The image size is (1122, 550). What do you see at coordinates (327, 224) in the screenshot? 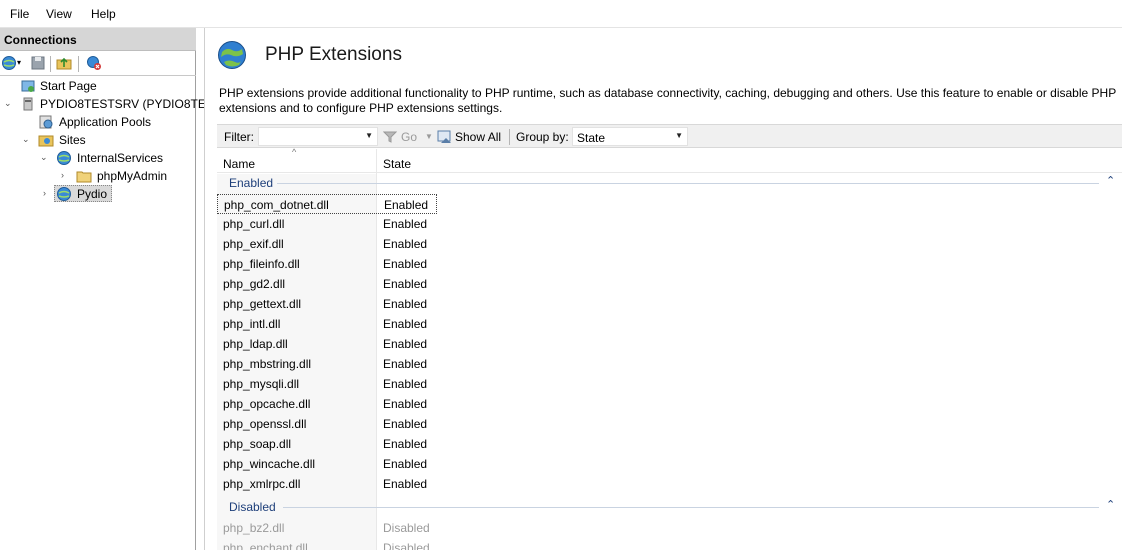
I see `list-item: php_curl.dll Enabled` at bounding box center [327, 224].